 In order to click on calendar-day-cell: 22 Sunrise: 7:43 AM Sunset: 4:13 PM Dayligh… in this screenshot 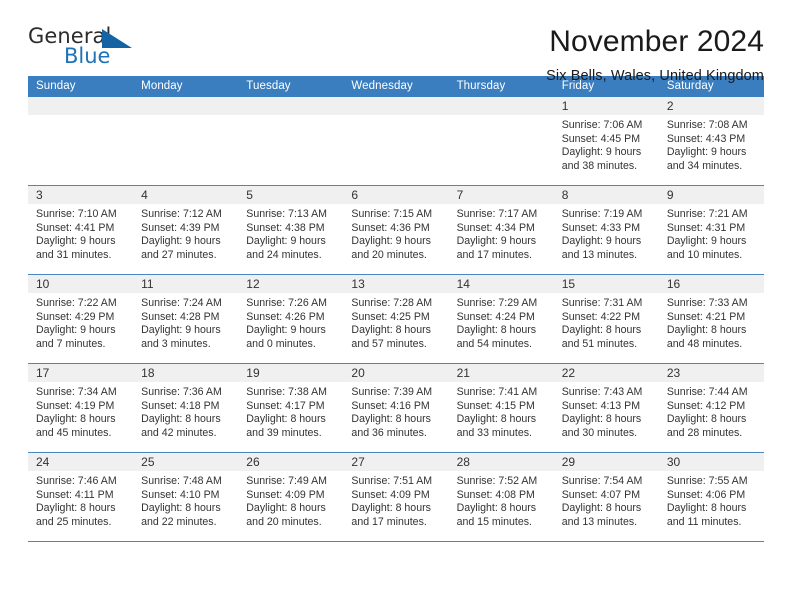, I will do `click(606, 408)`.